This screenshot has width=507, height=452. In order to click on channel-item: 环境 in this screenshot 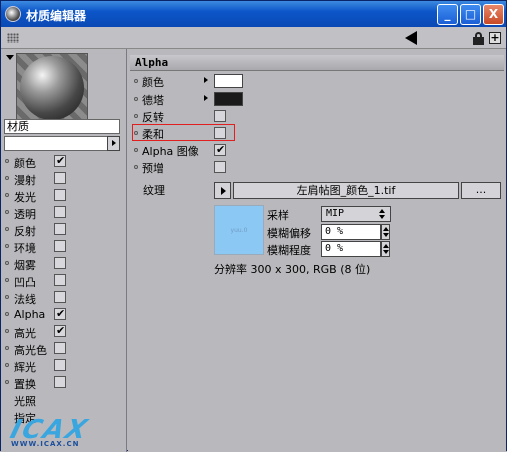, I will do `click(64, 246)`.